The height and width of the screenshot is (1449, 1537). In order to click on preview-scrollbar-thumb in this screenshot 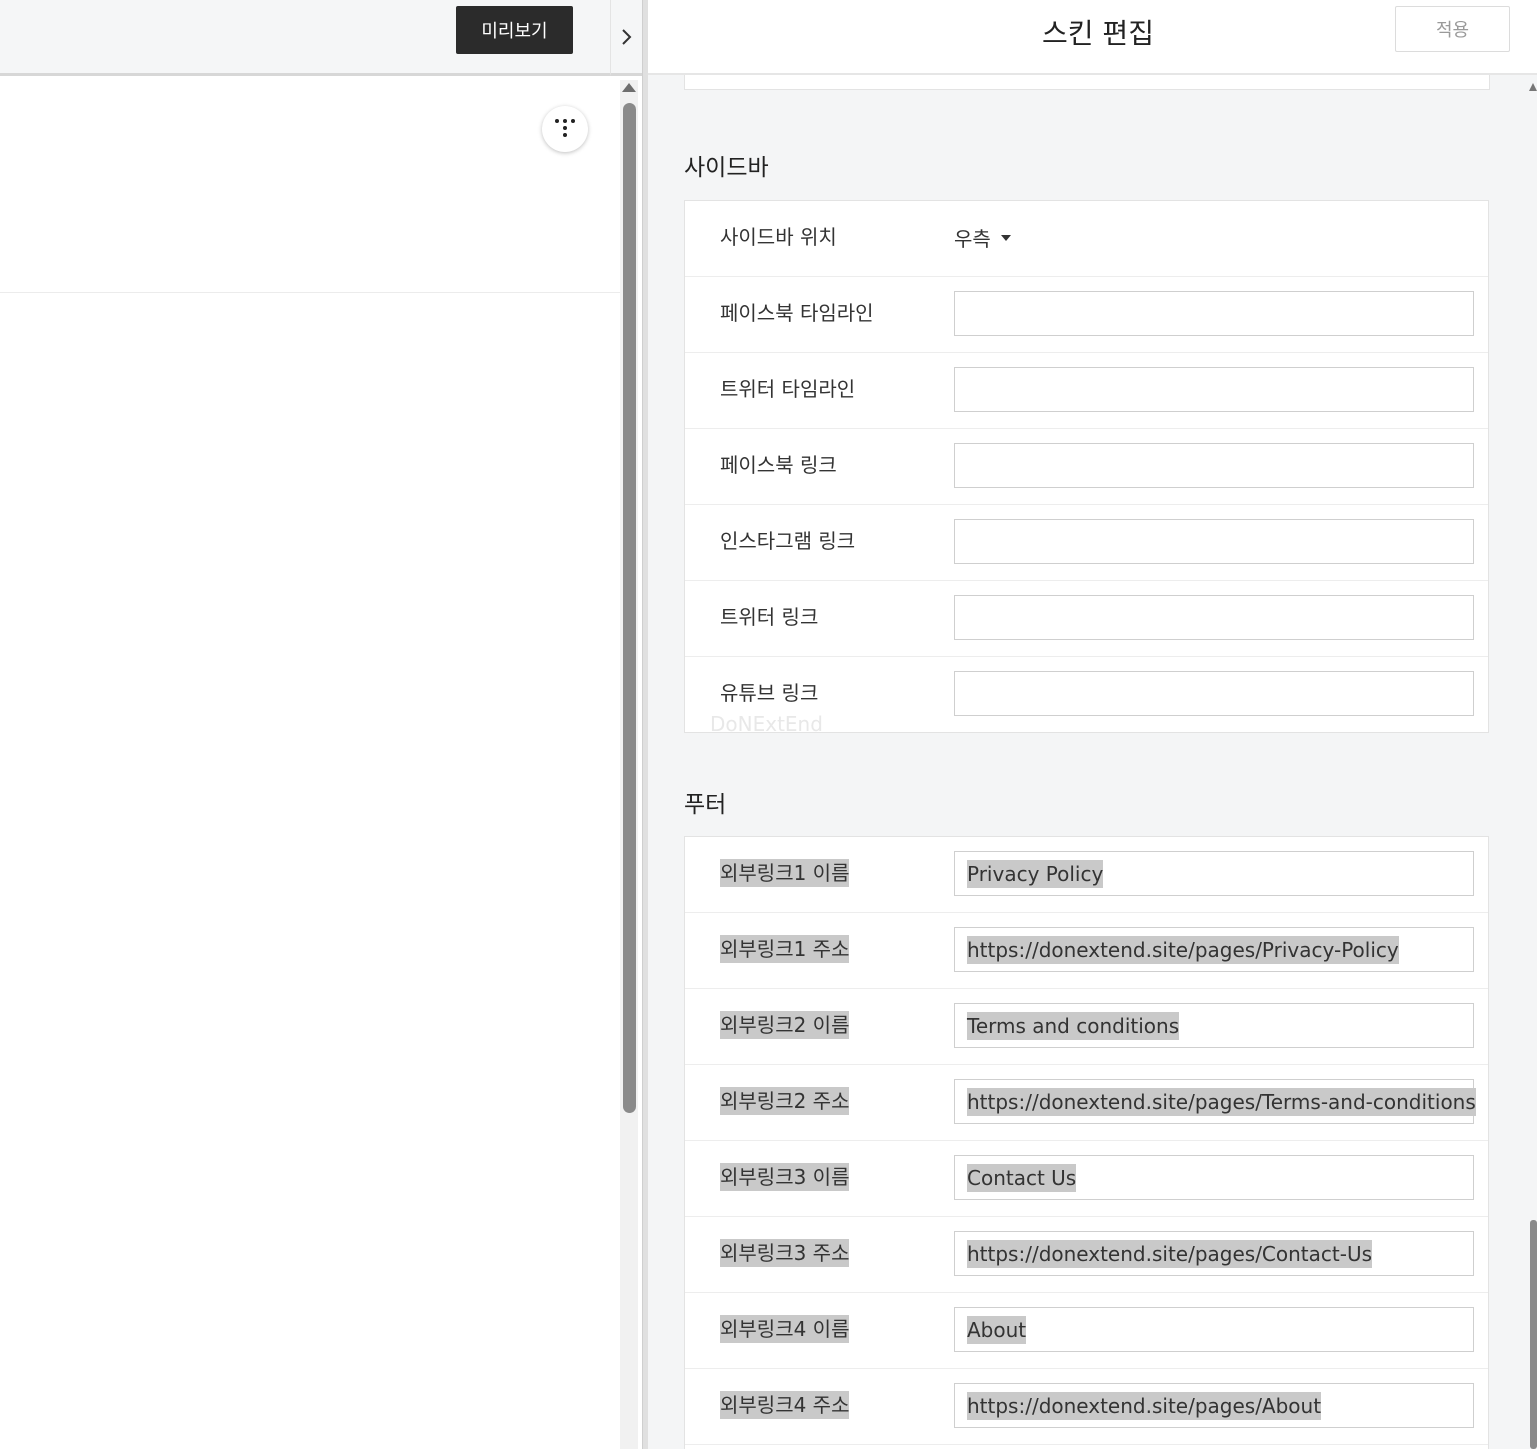, I will do `click(629, 608)`.